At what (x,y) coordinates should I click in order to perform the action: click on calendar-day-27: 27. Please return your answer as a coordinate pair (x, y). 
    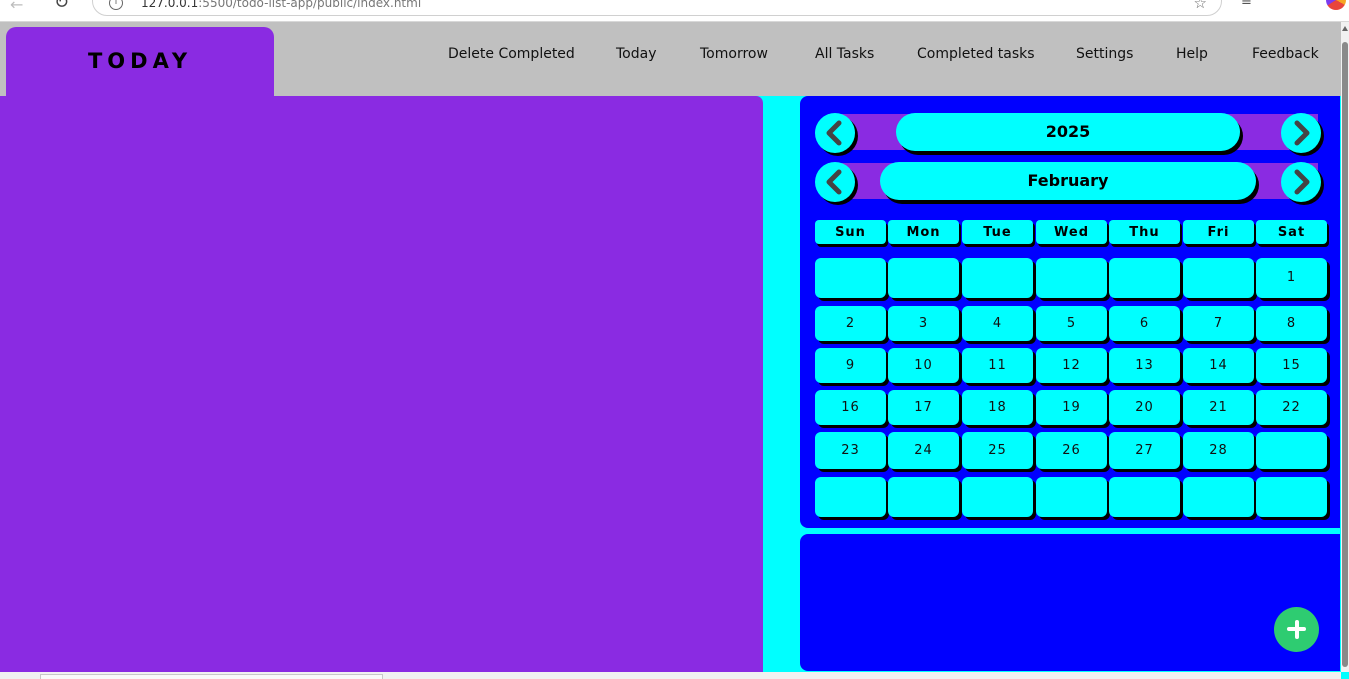
    Looking at the image, I should click on (1144, 450).